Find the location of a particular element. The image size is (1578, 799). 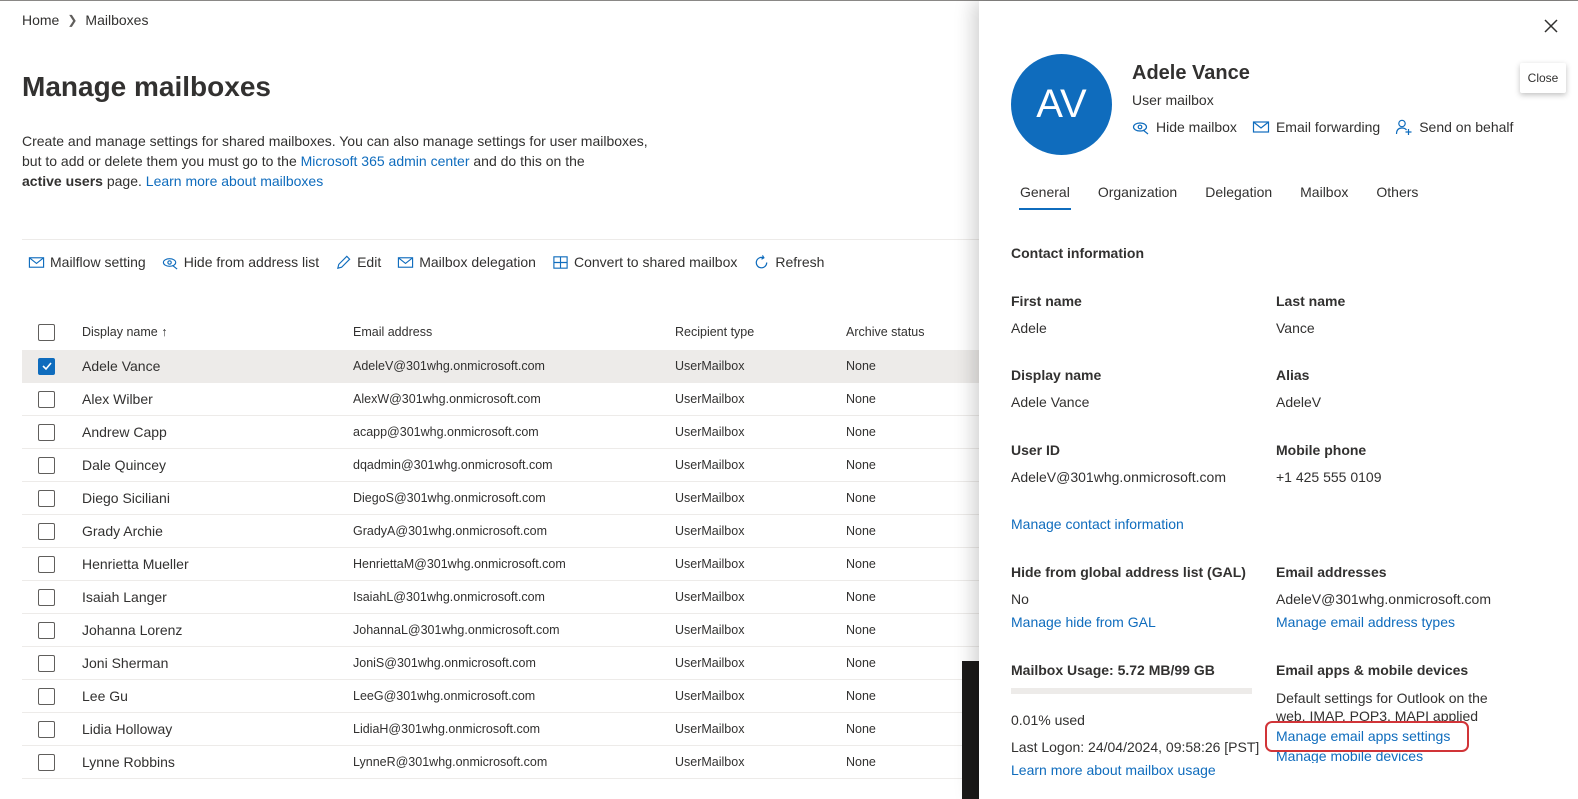

cell-display-name: Grady Archie is located at coordinates (217, 531).